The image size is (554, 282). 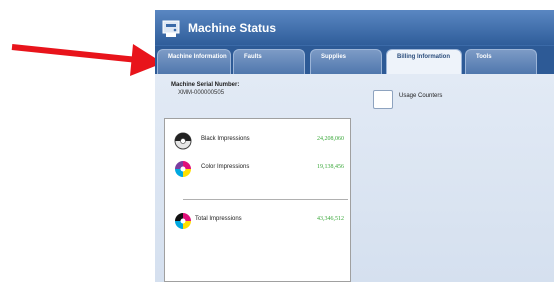 What do you see at coordinates (501, 61) in the screenshot?
I see `tab-tools: Tools` at bounding box center [501, 61].